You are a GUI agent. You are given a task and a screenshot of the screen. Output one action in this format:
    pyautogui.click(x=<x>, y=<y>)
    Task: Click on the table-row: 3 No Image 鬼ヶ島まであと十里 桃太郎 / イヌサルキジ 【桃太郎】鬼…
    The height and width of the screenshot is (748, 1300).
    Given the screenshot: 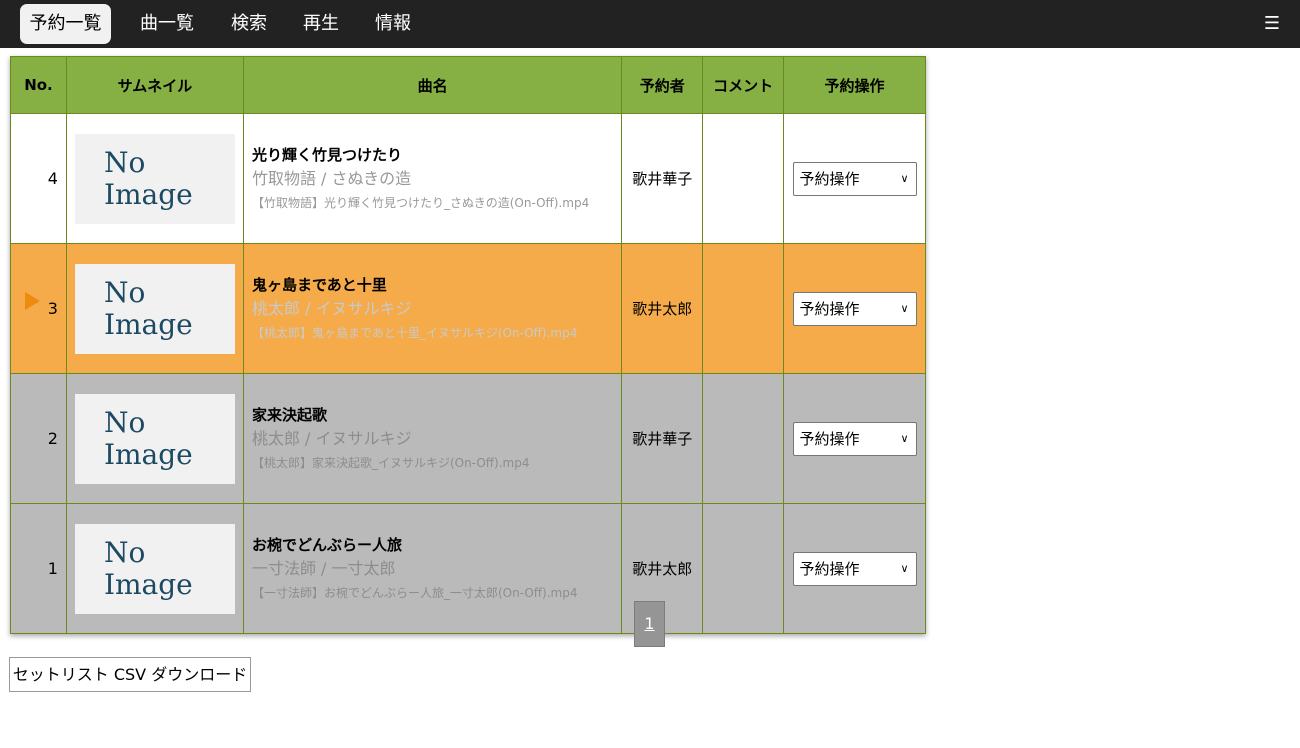 What is the action you would take?
    pyautogui.click(x=468, y=308)
    